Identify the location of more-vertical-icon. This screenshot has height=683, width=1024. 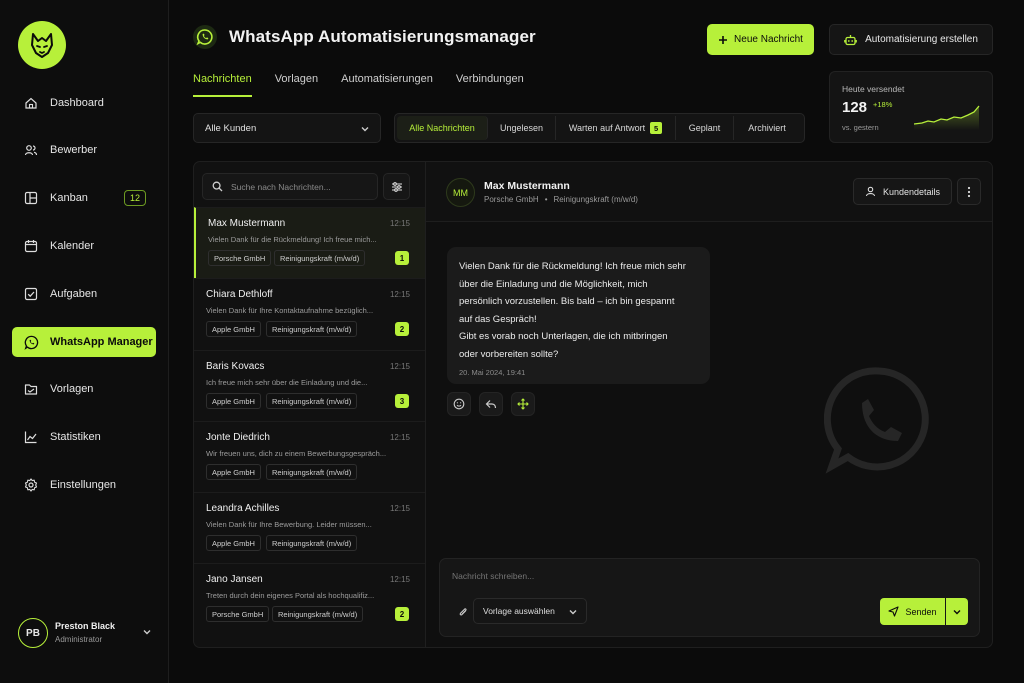
(969, 191).